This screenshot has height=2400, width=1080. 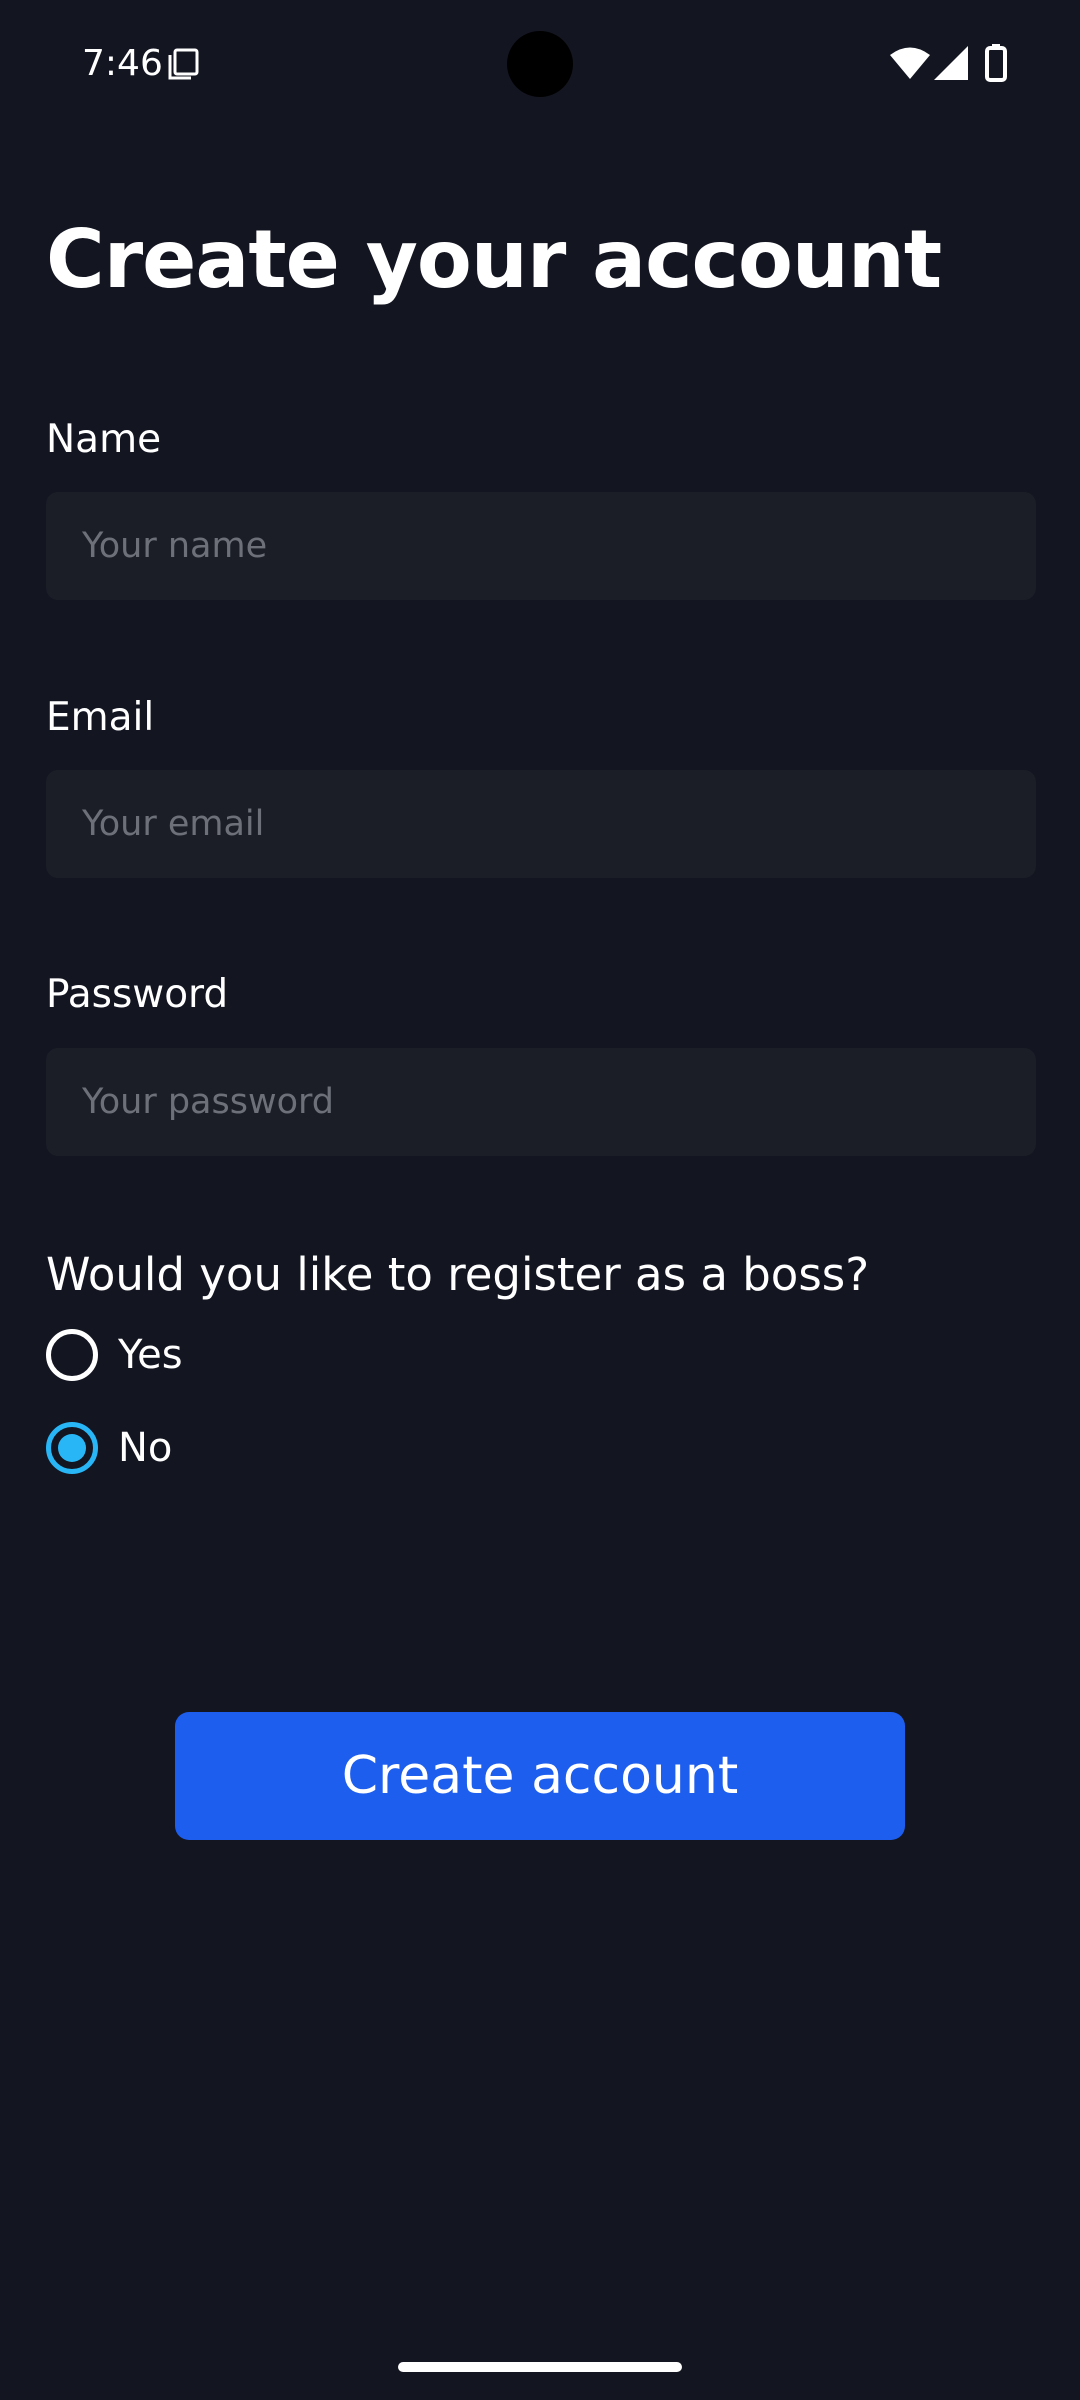 I want to click on camera-cutout, so click(x=540, y=64).